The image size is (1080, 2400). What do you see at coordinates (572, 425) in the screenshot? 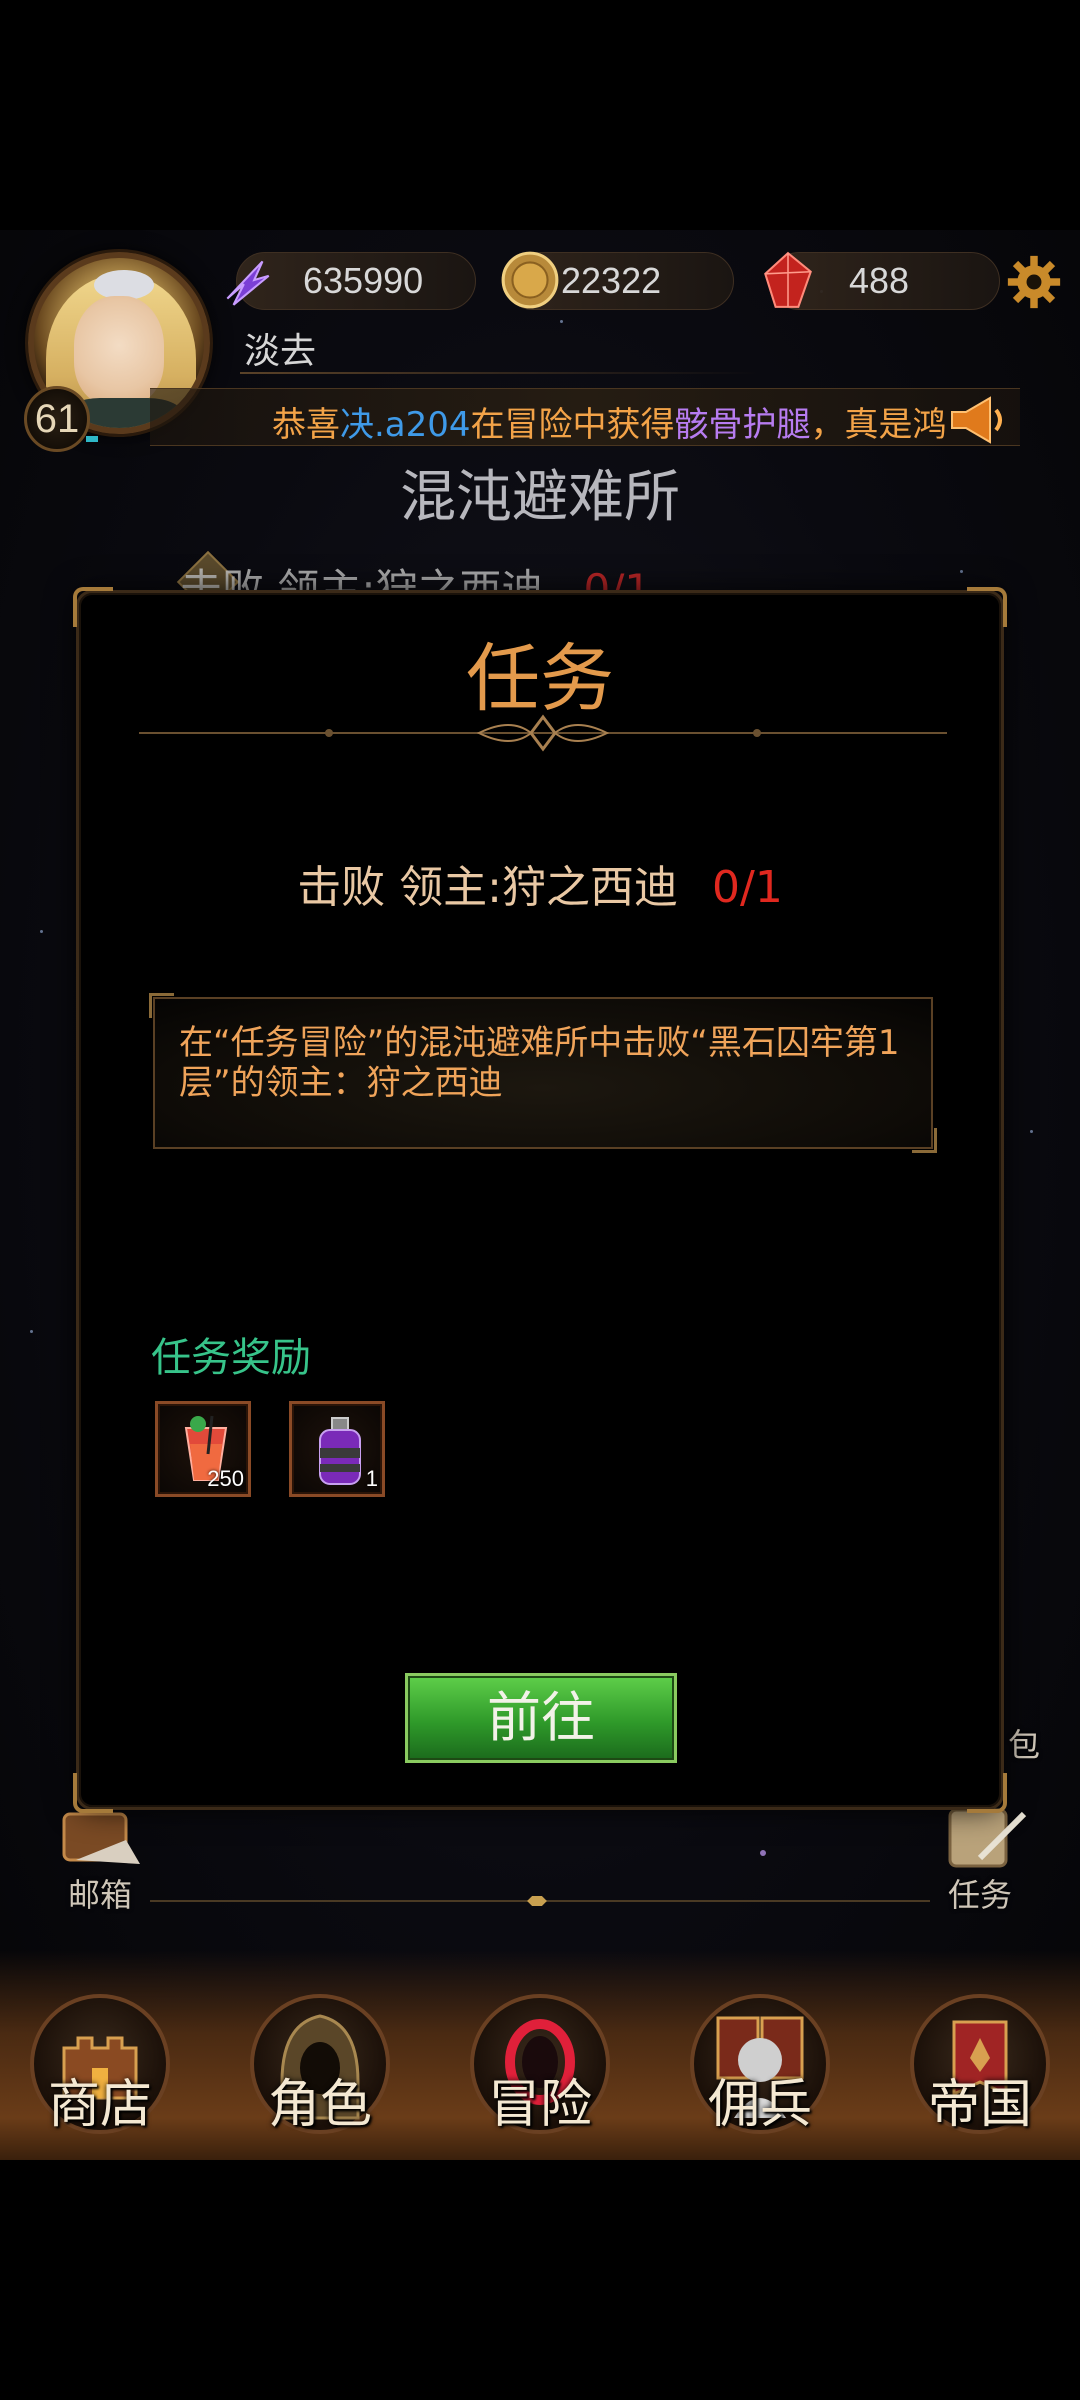
I see `news-part2: 在冒险中获得` at bounding box center [572, 425].